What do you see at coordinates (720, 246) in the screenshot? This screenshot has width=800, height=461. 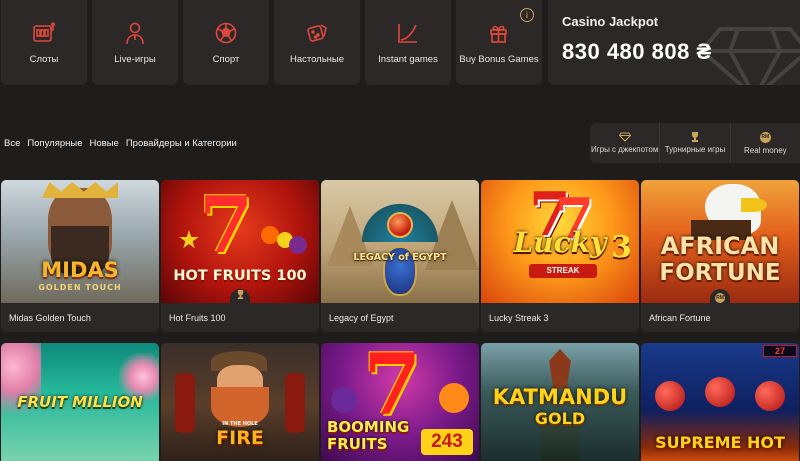 I see `game-art-title: AFRICAN` at bounding box center [720, 246].